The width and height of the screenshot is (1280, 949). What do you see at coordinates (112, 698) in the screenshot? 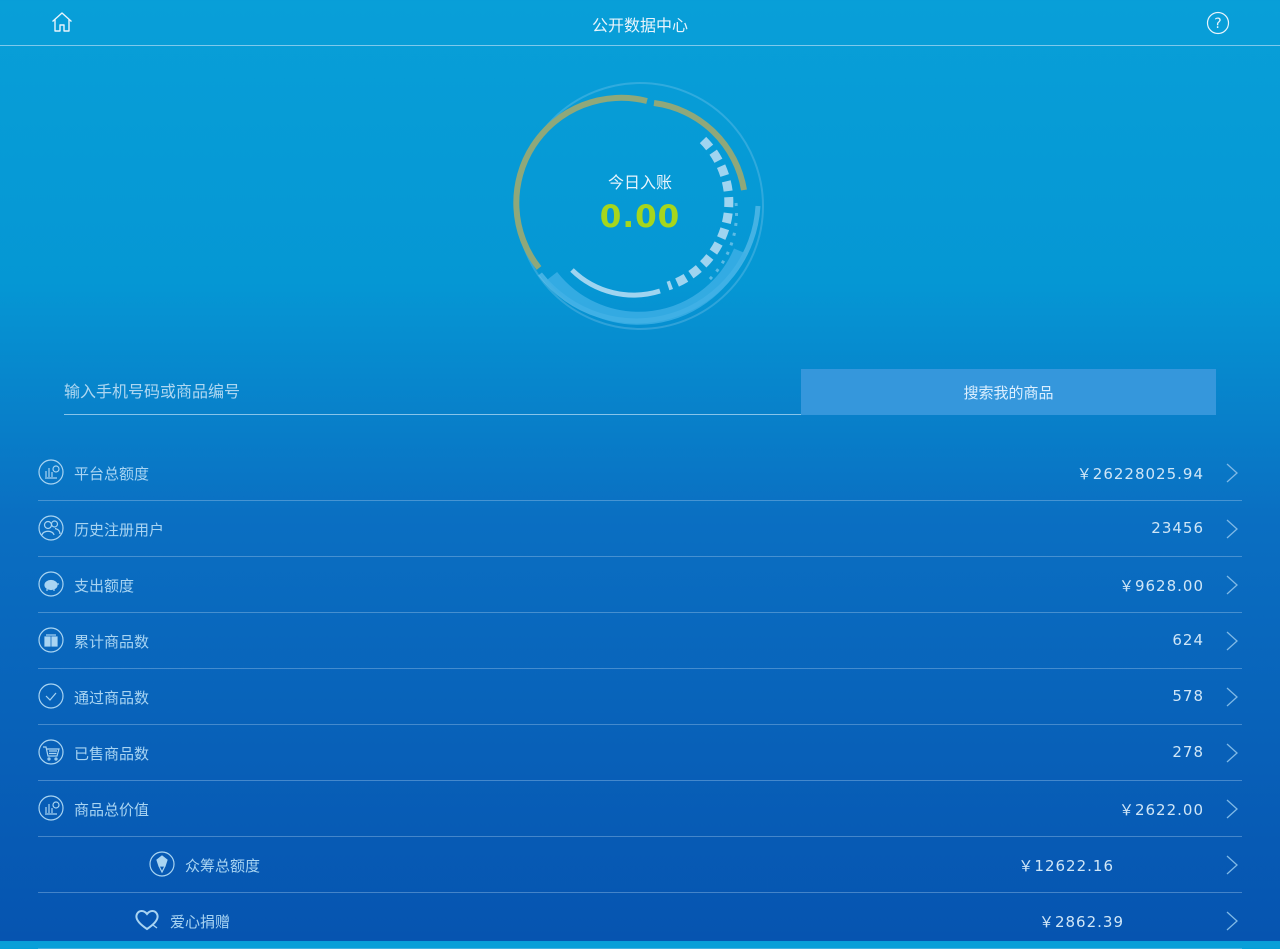
I see `stat-label: 通过商品数` at bounding box center [112, 698].